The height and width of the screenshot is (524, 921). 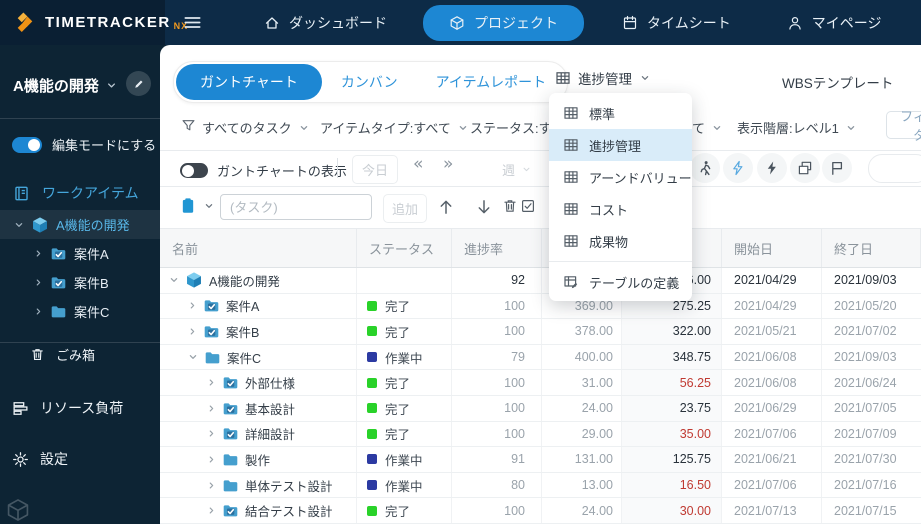 I want to click on table-row: 案件C 作業中 79 400.00 348.75 2021/06/08 2021/09/03, so click(x=540, y=357).